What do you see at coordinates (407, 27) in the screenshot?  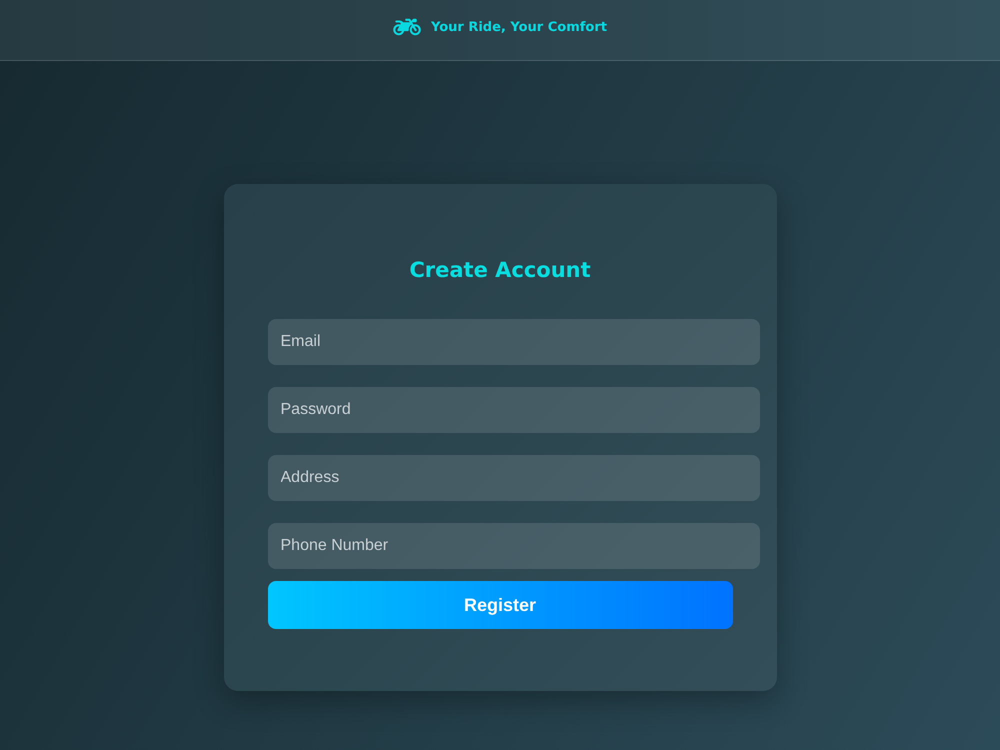 I see `motorcycle-icon` at bounding box center [407, 27].